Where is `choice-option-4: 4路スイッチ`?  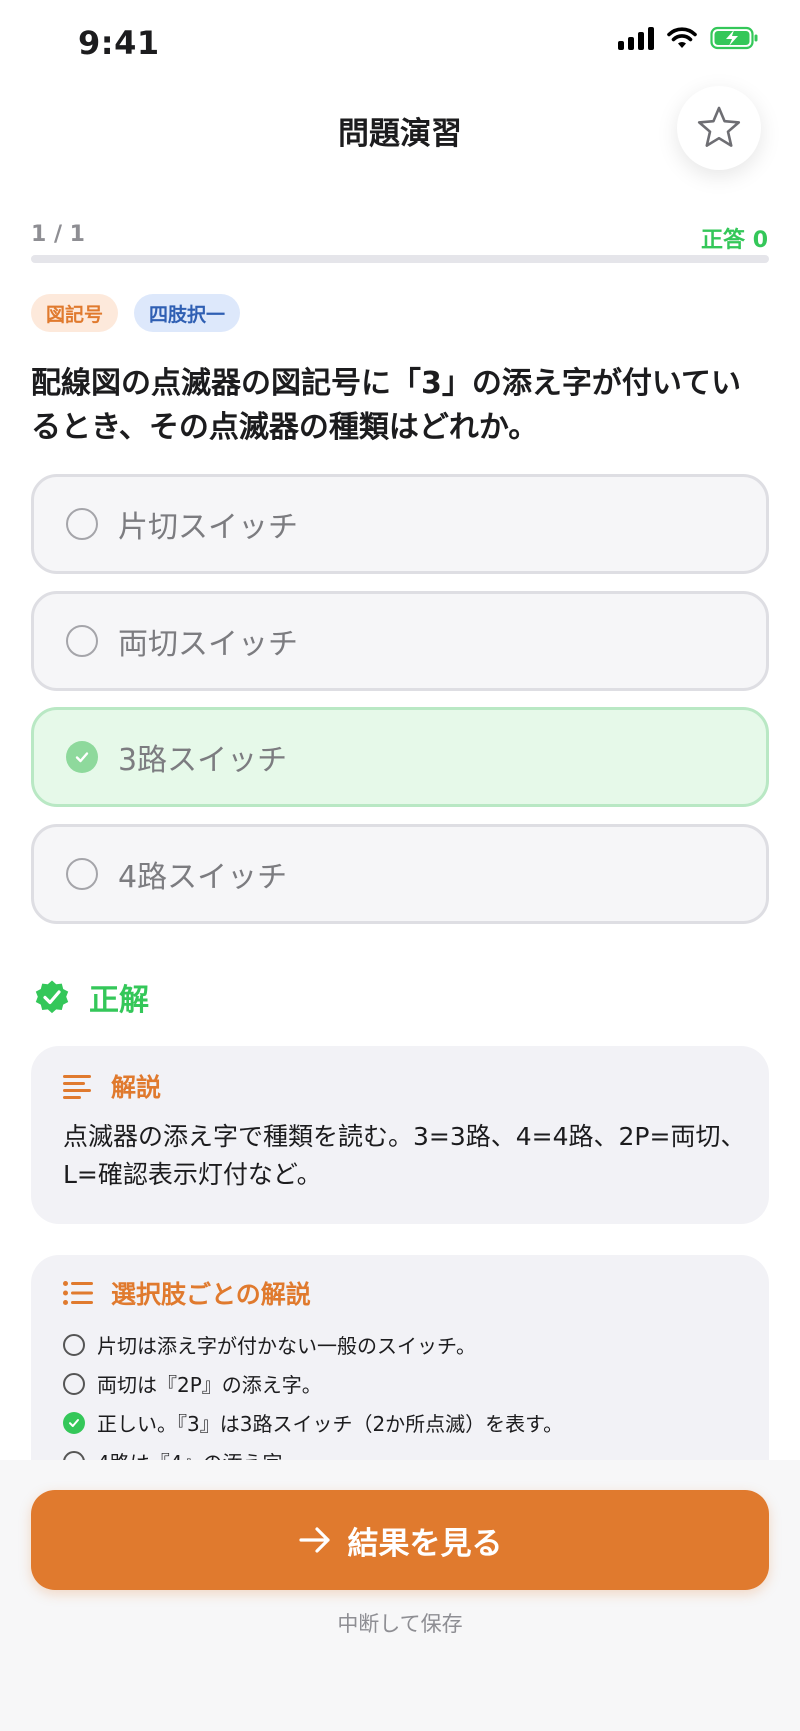 choice-option-4: 4路スイッチ is located at coordinates (400, 874).